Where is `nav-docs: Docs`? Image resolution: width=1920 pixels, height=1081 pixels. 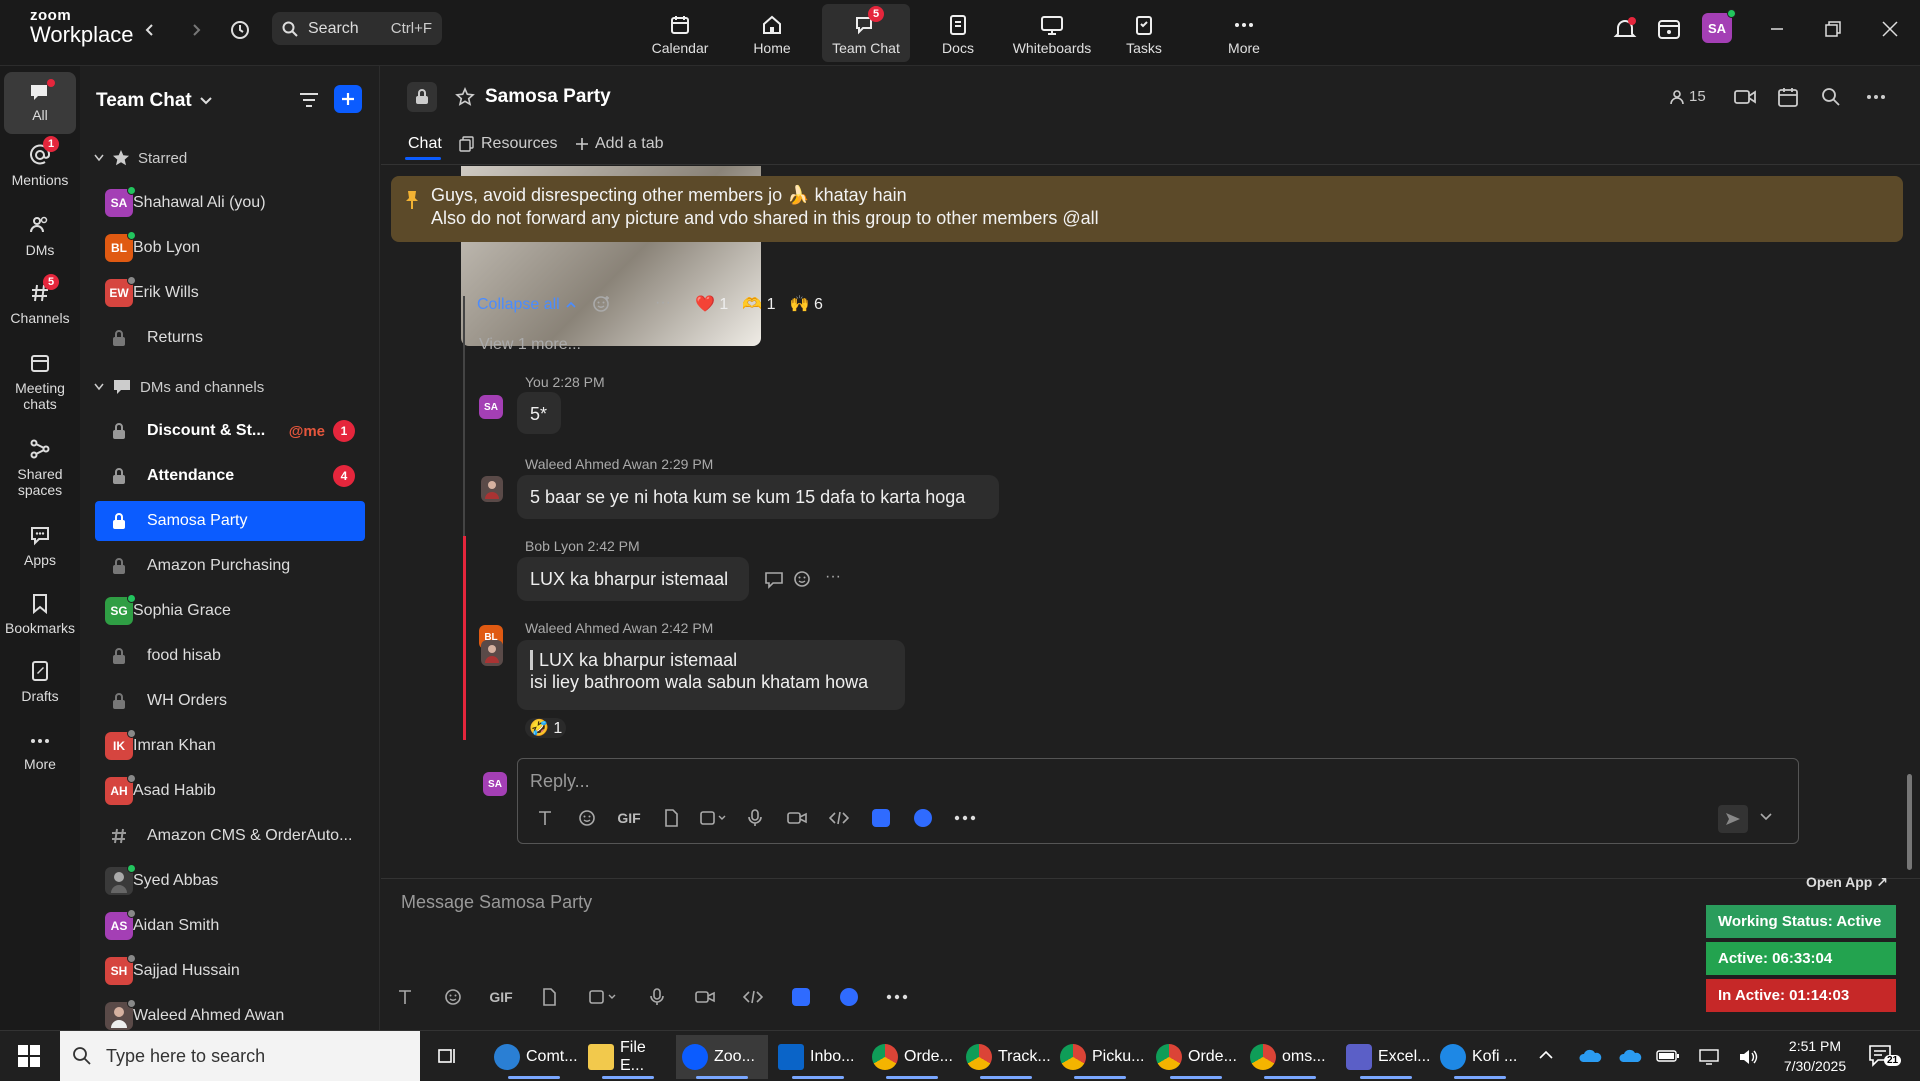
nav-docs: Docs is located at coordinates (958, 33).